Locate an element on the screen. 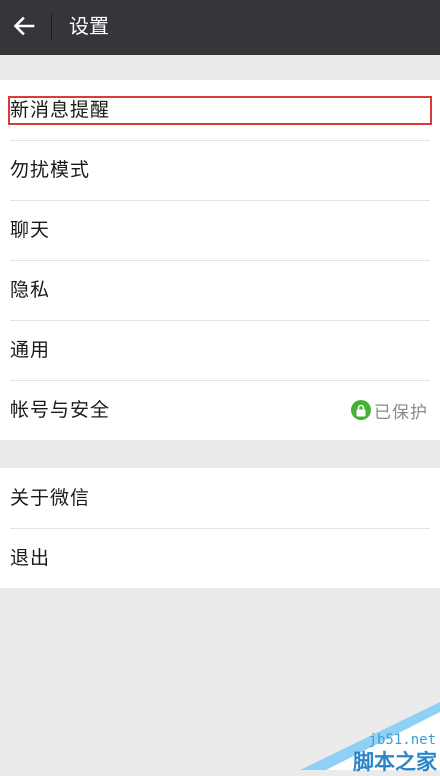 The image size is (440, 776). header-divider is located at coordinates (51, 27).